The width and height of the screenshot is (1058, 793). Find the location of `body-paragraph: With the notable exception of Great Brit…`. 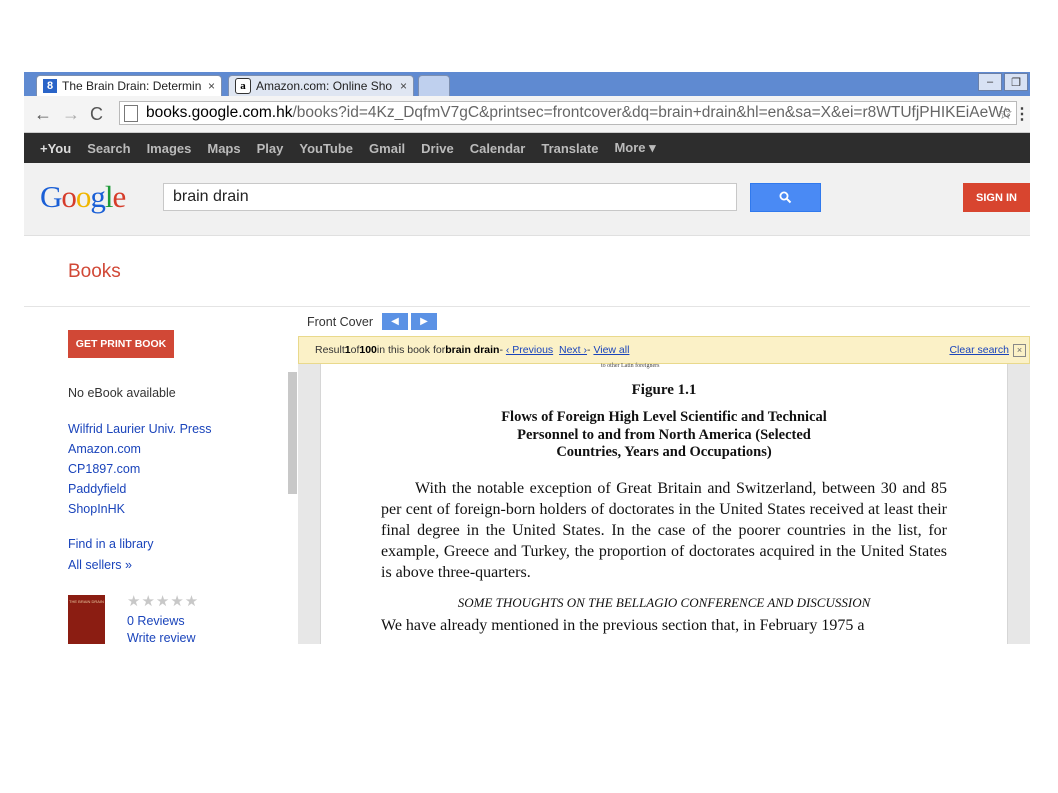

body-paragraph: With the notable exception of Great Brit… is located at coordinates (664, 530).